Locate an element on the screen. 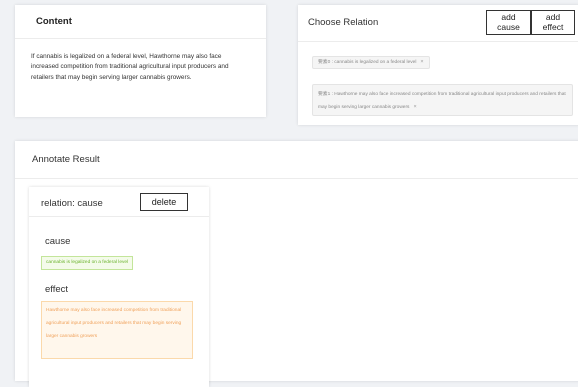 This screenshot has height=387, width=578. add-cause-button: add cause is located at coordinates (508, 22).